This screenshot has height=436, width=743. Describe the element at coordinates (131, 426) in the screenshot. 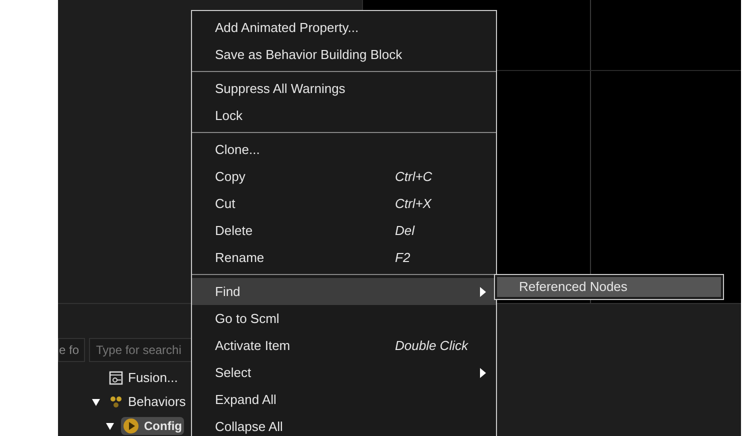

I see `play-icon` at that location.